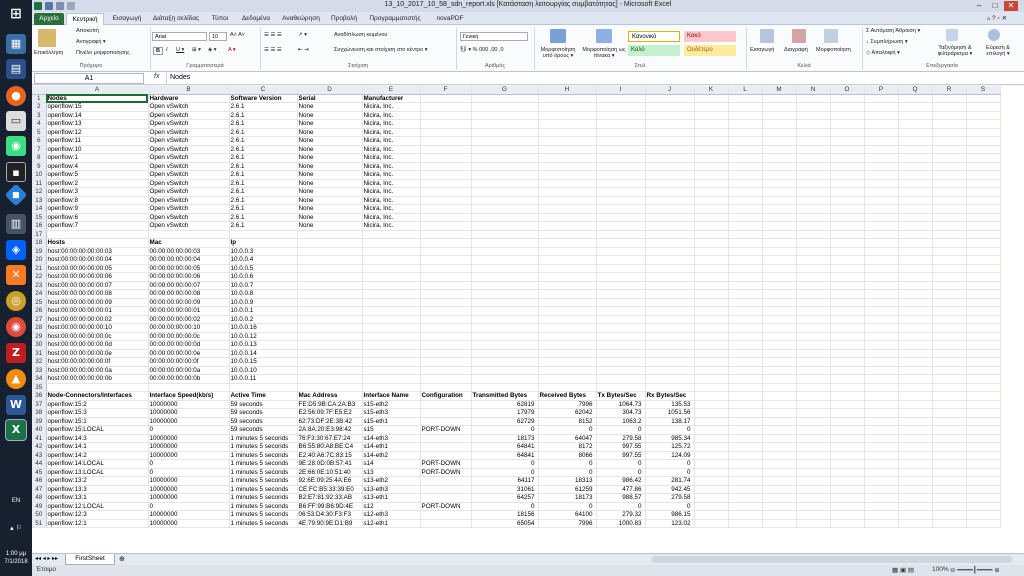 Image resolution: width=1024 pixels, height=576 pixels. I want to click on cell: 10000000, so click(189, 481).